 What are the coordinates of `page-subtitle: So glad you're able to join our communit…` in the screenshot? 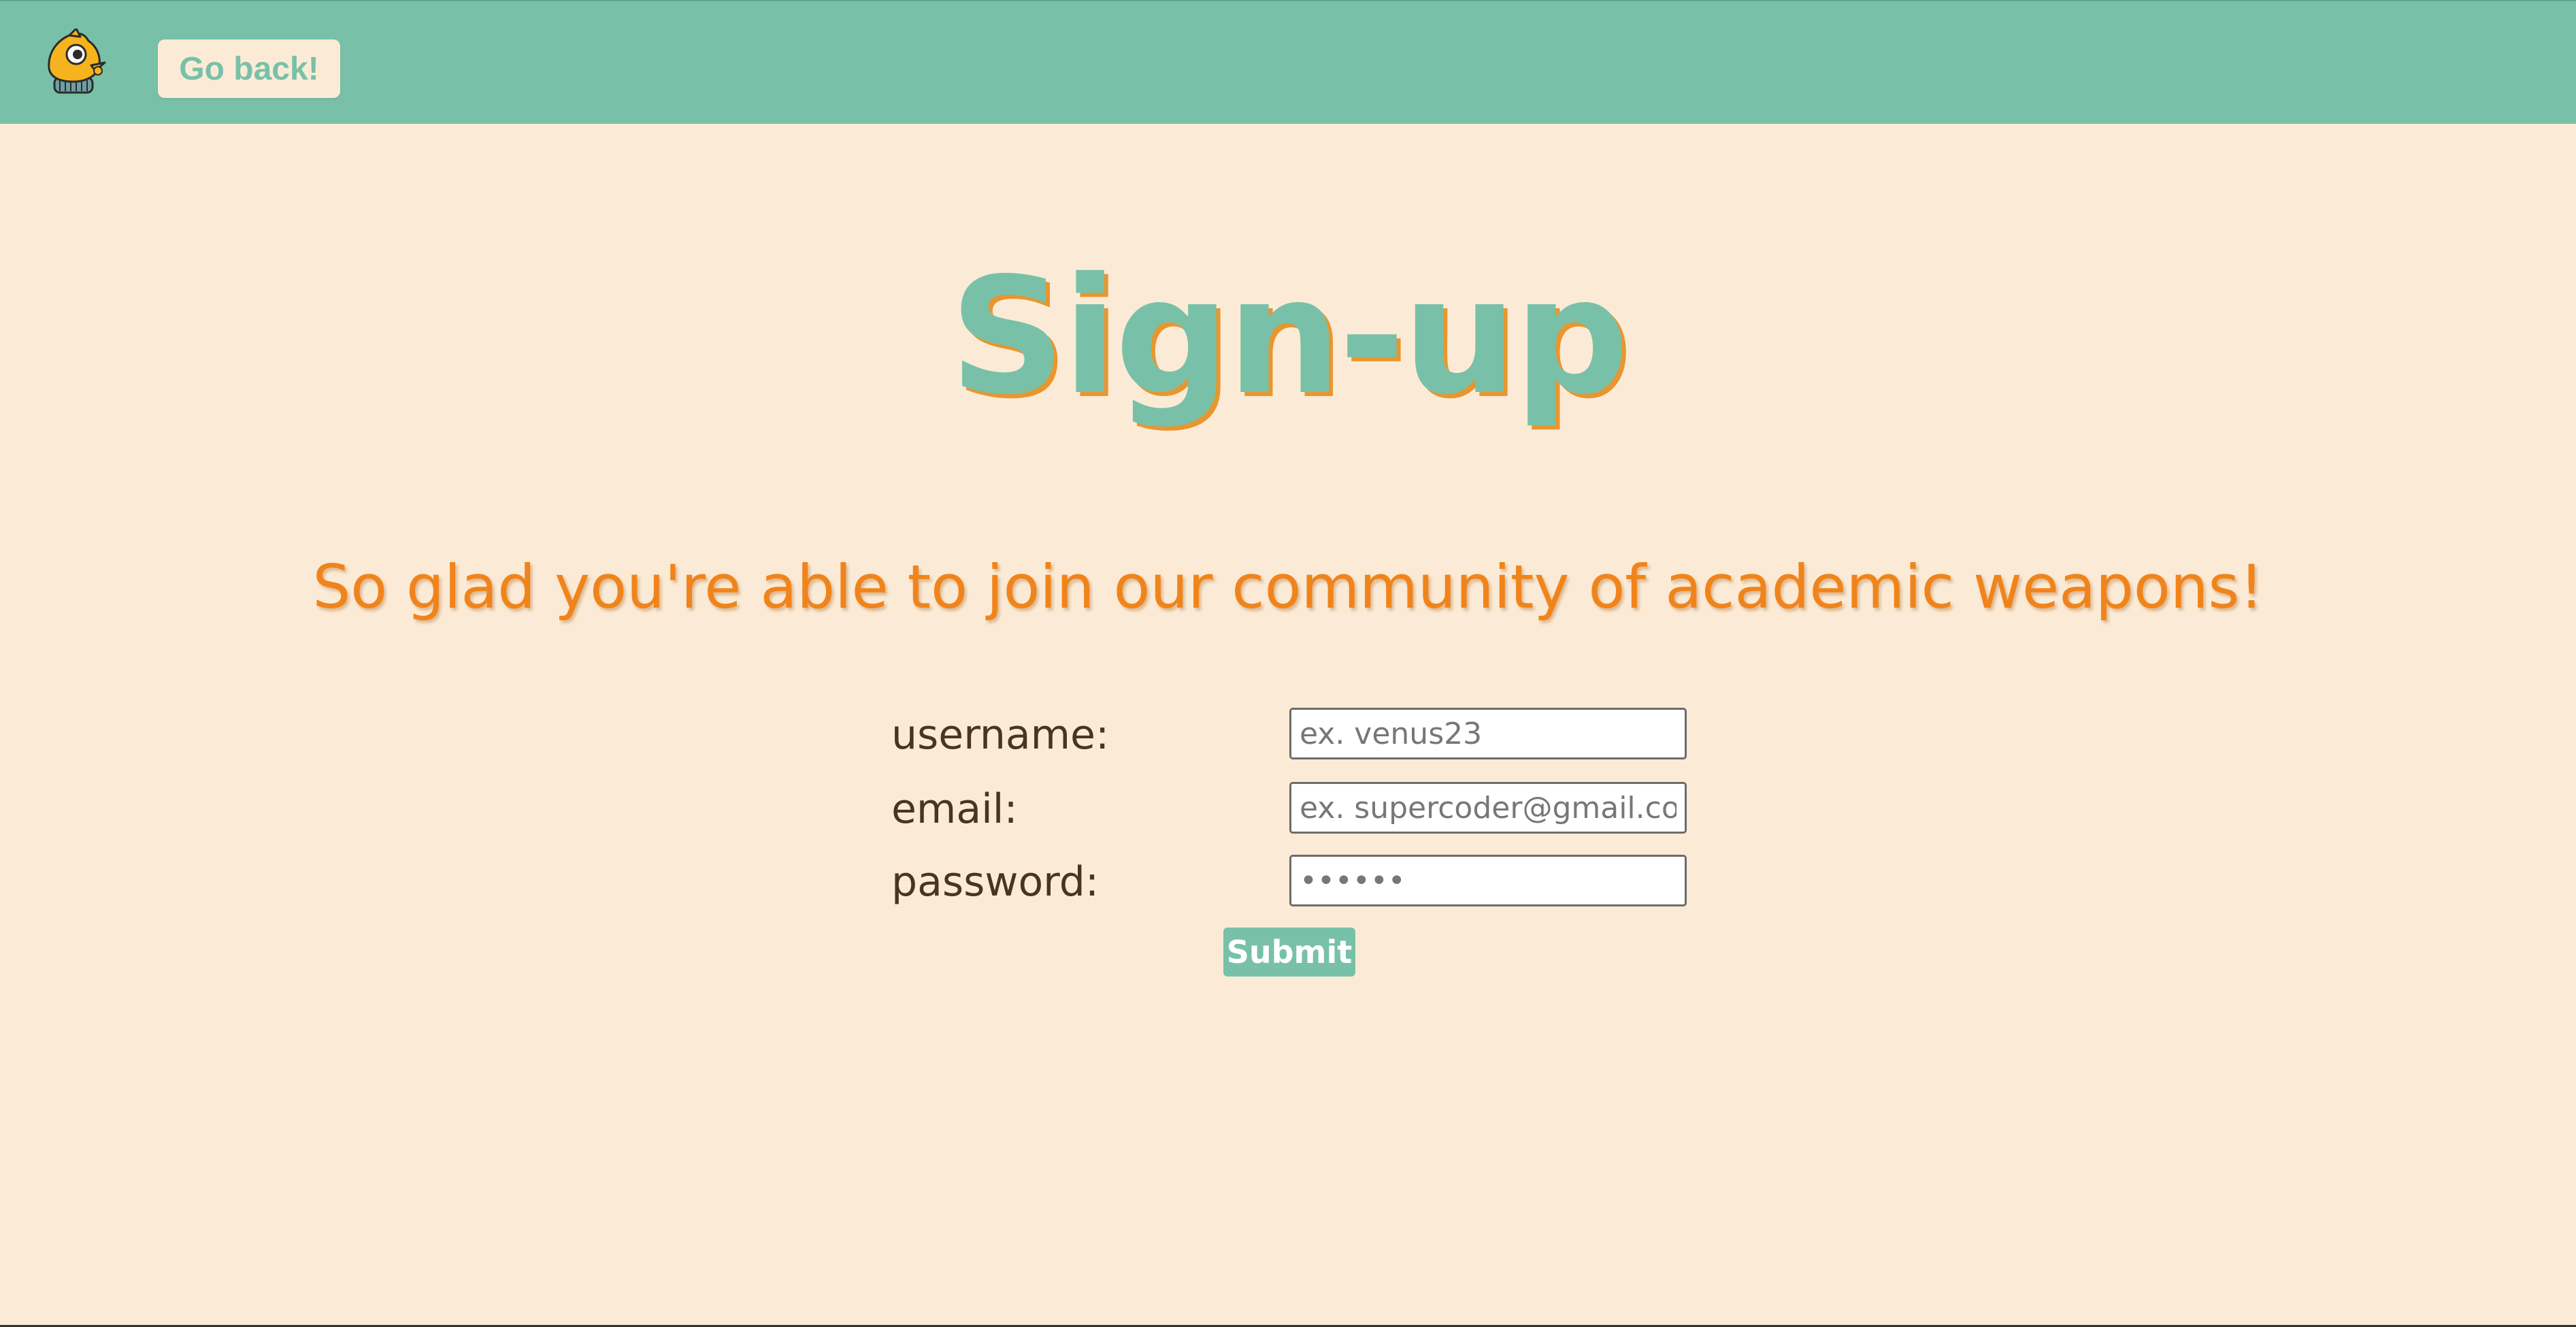 It's located at (1288, 587).